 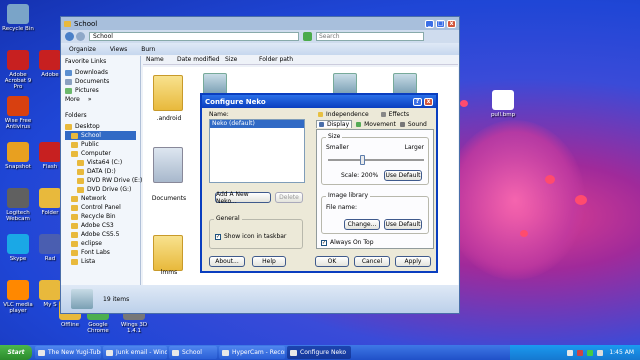 I want to click on desktop-icon: pull.bmp, so click(x=503, y=104).